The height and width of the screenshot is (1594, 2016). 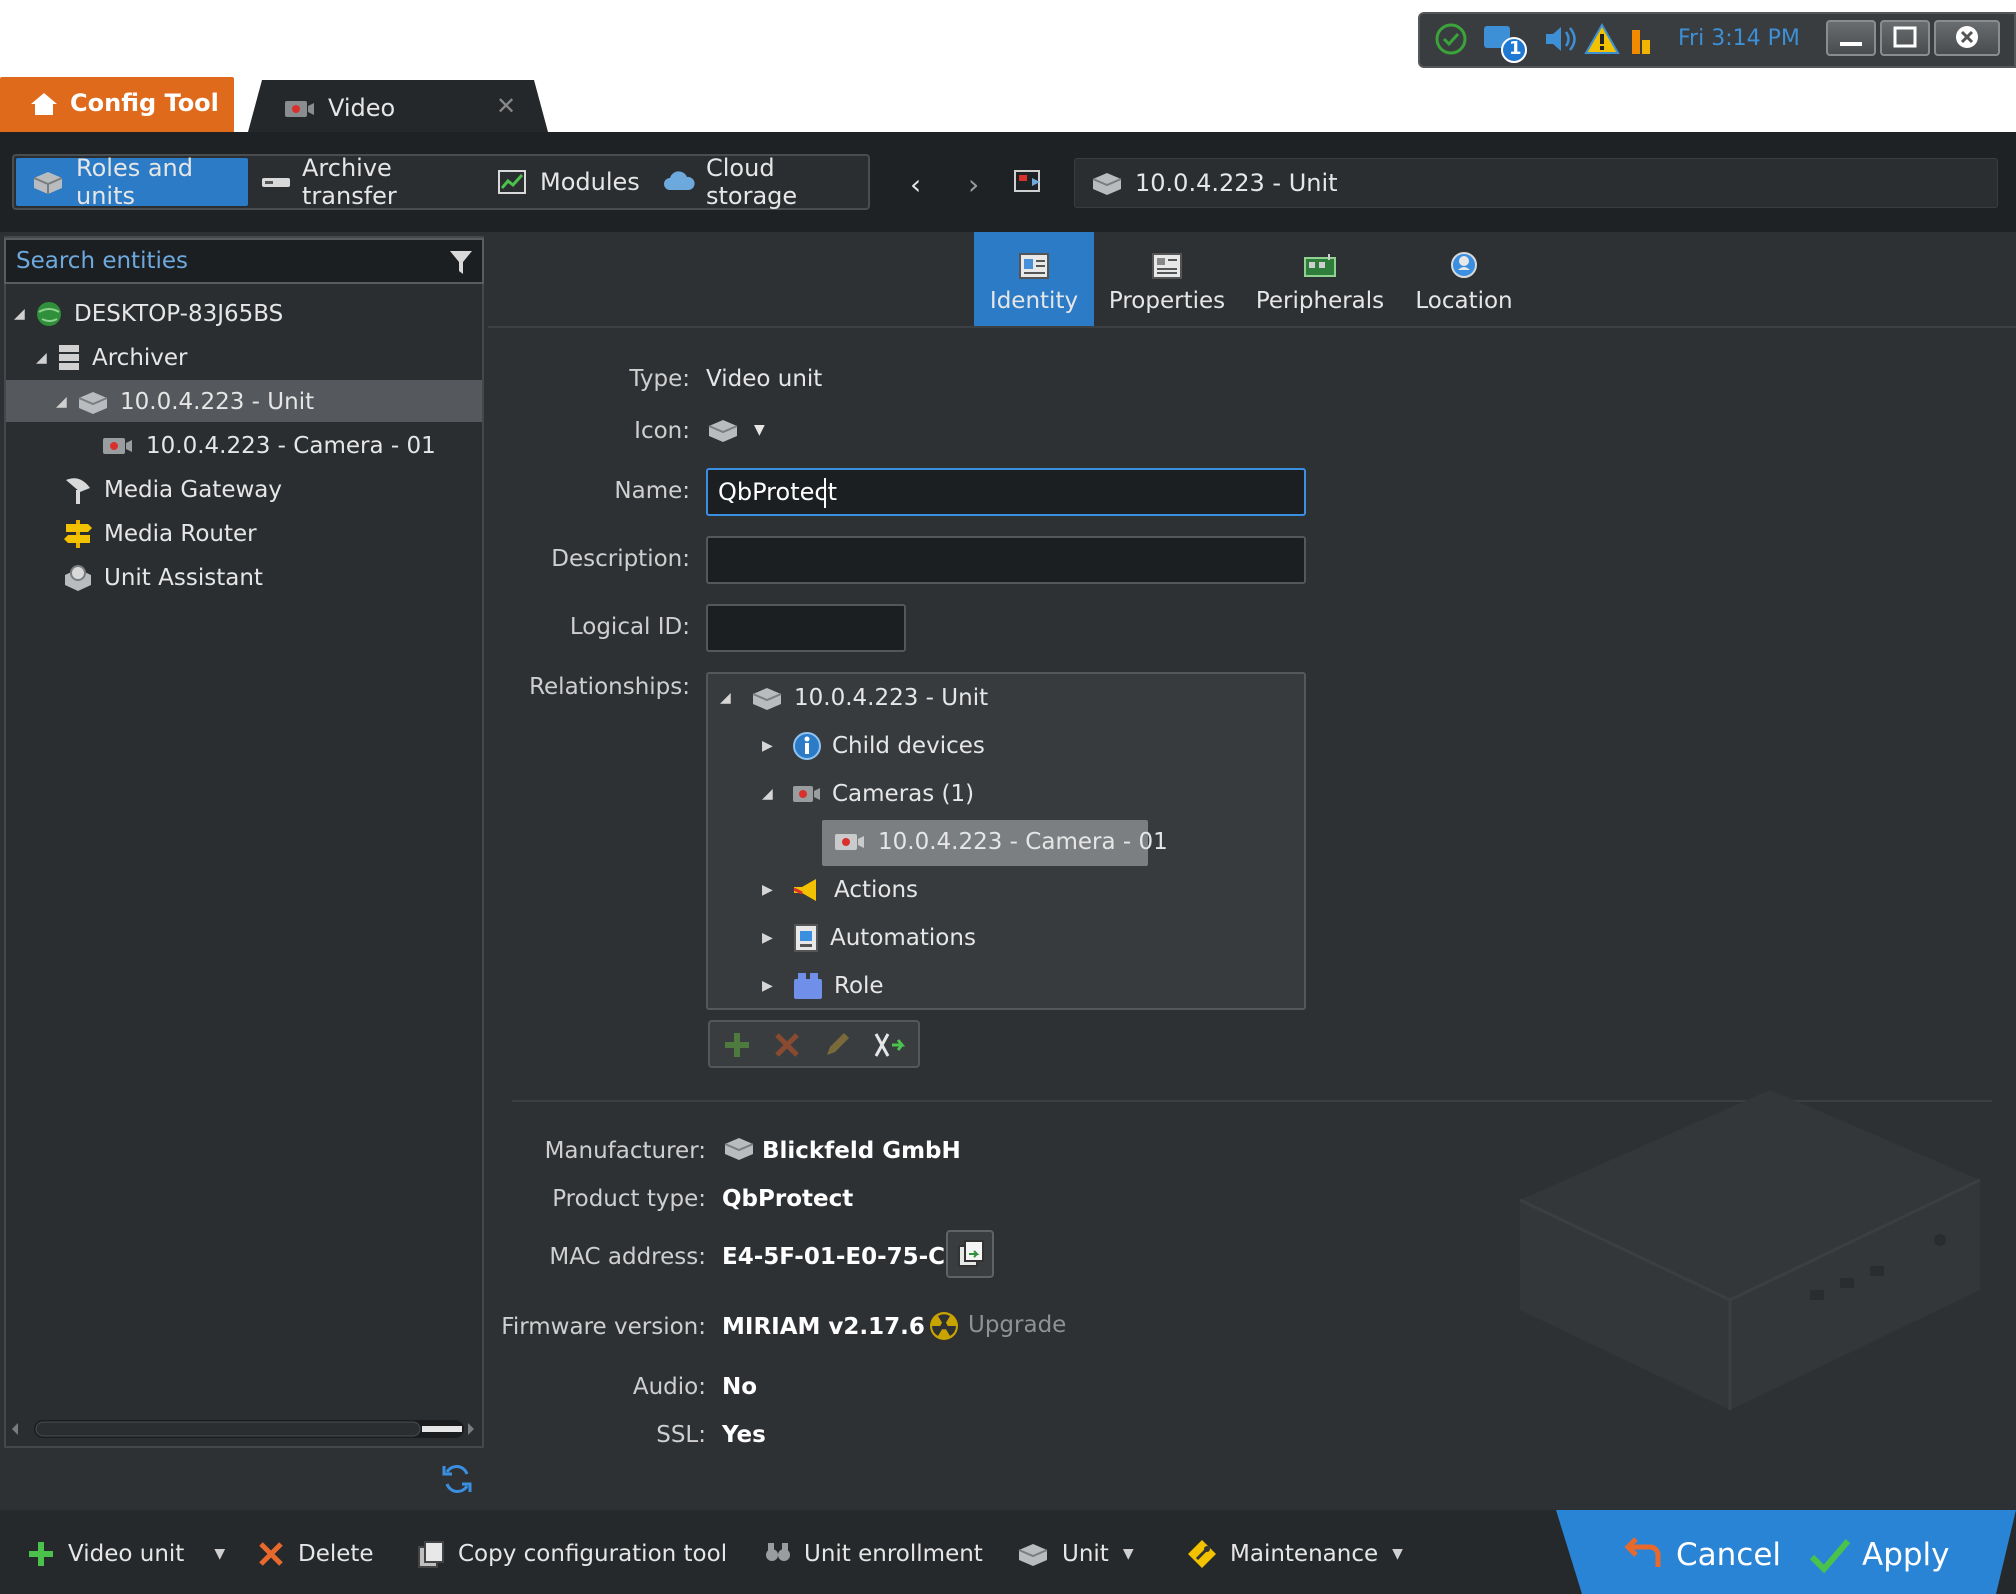 I want to click on task-archive-transfer: Archive transfer, so click(x=371, y=182).